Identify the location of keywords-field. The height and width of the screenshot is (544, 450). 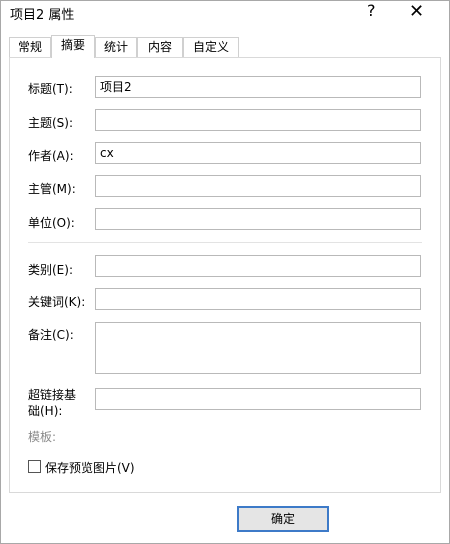
(258, 299).